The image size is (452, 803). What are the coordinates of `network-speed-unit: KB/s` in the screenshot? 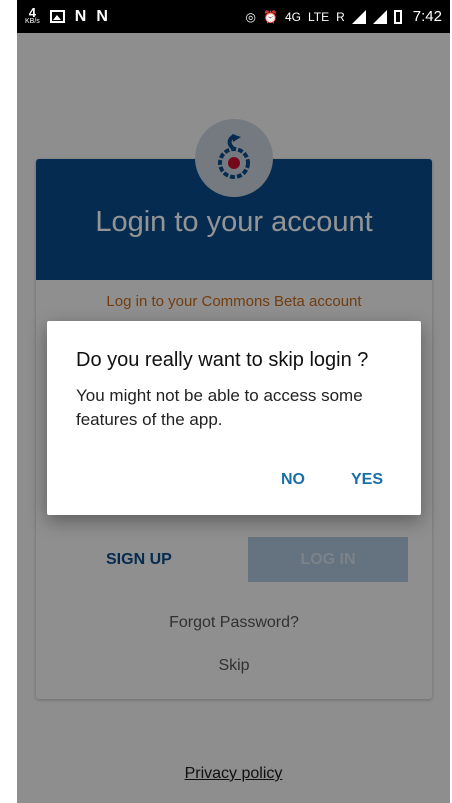 It's located at (32, 21).